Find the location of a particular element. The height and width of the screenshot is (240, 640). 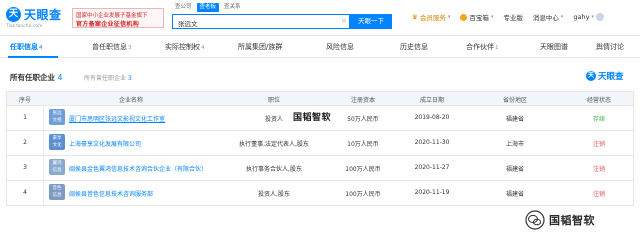

tab-label: 曾任职信息 is located at coordinates (109, 47).